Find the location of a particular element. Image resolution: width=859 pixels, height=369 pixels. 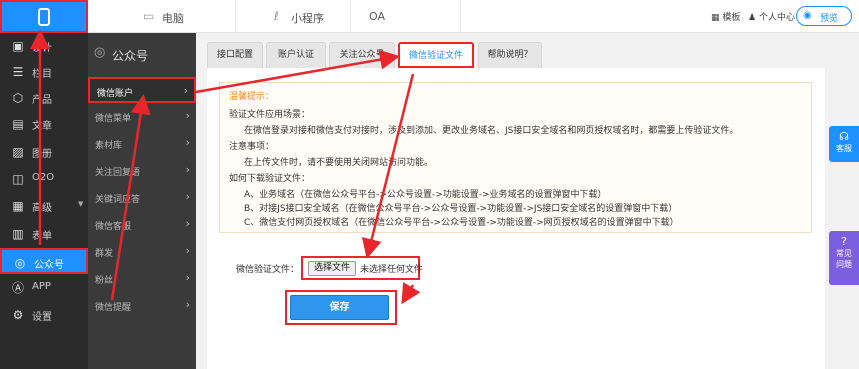

notice-line: 在上传文件时，请不要使用关闭网站访问功能。 is located at coordinates (339, 163).